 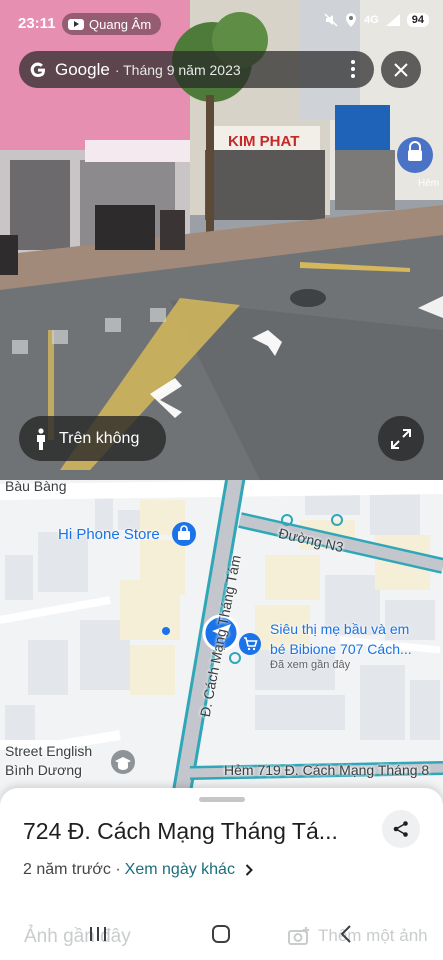 I want to click on system-nav-bar, so click(x=221, y=934).